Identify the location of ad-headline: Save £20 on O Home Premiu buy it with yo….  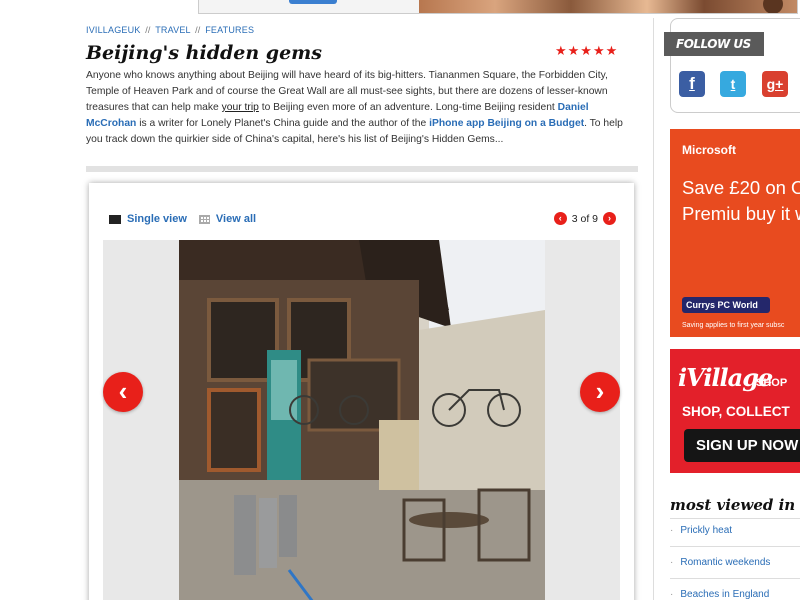
(741, 200).